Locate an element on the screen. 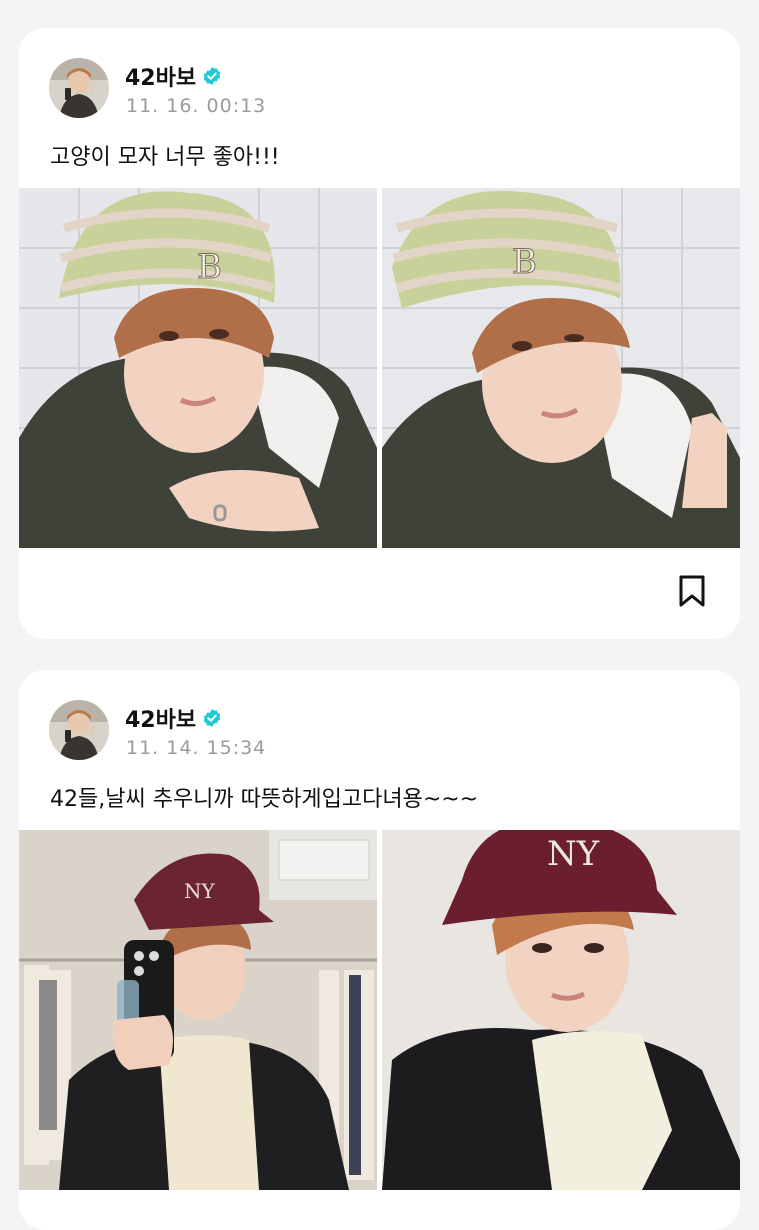  post-photo-1: B is located at coordinates (198, 368).